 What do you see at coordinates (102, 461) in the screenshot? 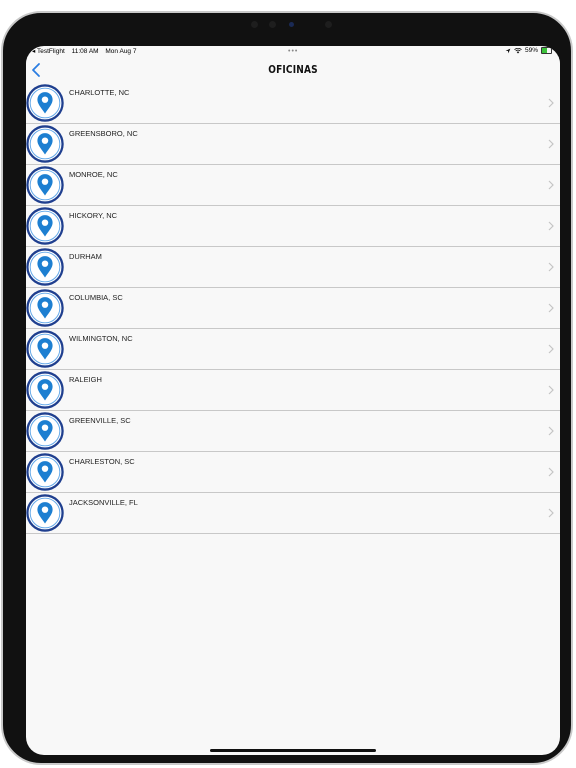
I see `office-name: CHARLESTON, SC` at bounding box center [102, 461].